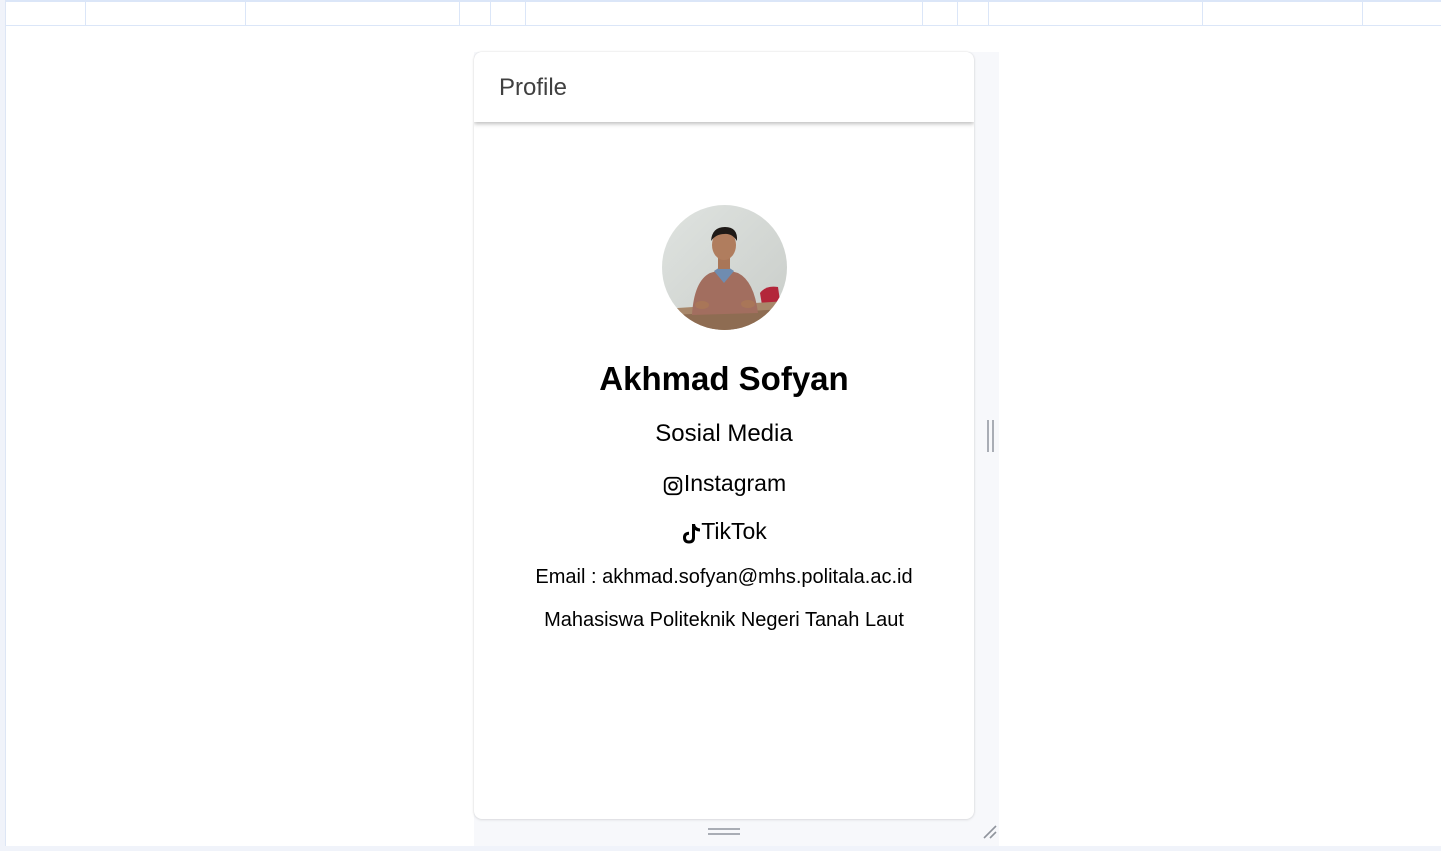 Image resolution: width=1441 pixels, height=851 pixels. Describe the element at coordinates (735, 483) in the screenshot. I see `instagram-label: Instagram` at that location.